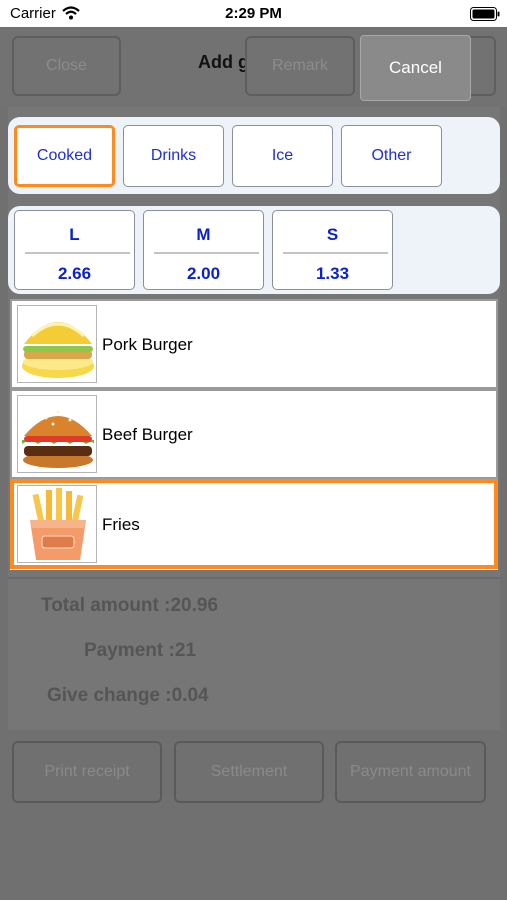 The height and width of the screenshot is (900, 507). Describe the element at coordinates (410, 772) in the screenshot. I see `payment-amount-button: Payment amount` at that location.